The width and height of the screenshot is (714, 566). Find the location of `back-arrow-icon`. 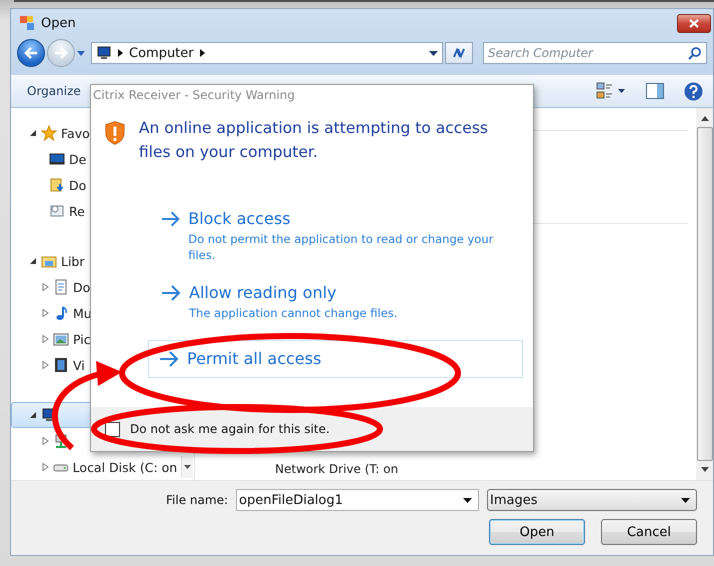

back-arrow-icon is located at coordinates (31, 53).